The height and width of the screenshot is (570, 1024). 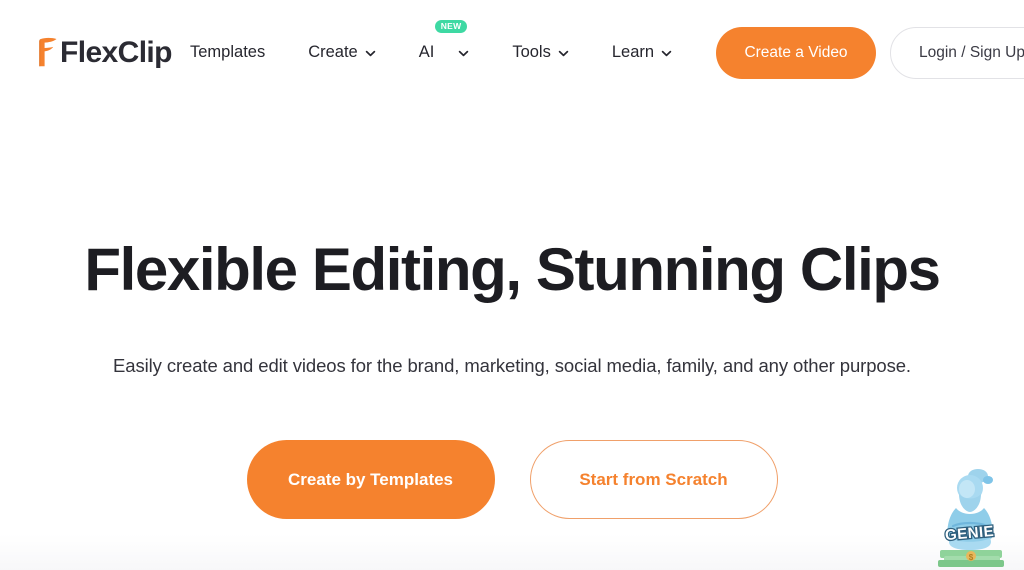 I want to click on nav-label-learn: Learn, so click(x=633, y=52).